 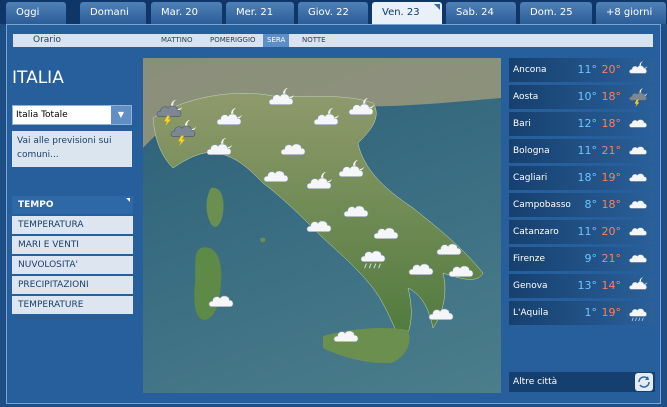 What do you see at coordinates (72, 225) in the screenshot?
I see `category-temperatura: TEMPERATURA` at bounding box center [72, 225].